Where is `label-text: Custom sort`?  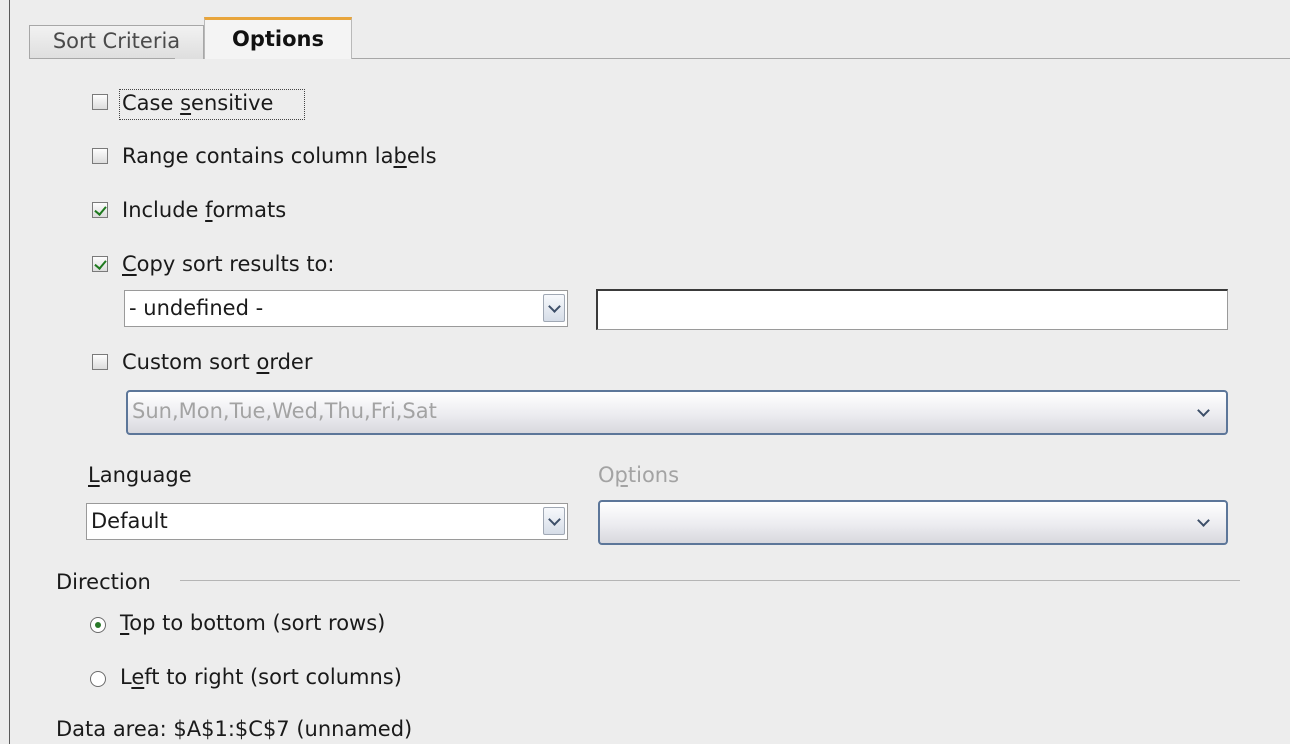
label-text: Custom sort is located at coordinates (189, 362).